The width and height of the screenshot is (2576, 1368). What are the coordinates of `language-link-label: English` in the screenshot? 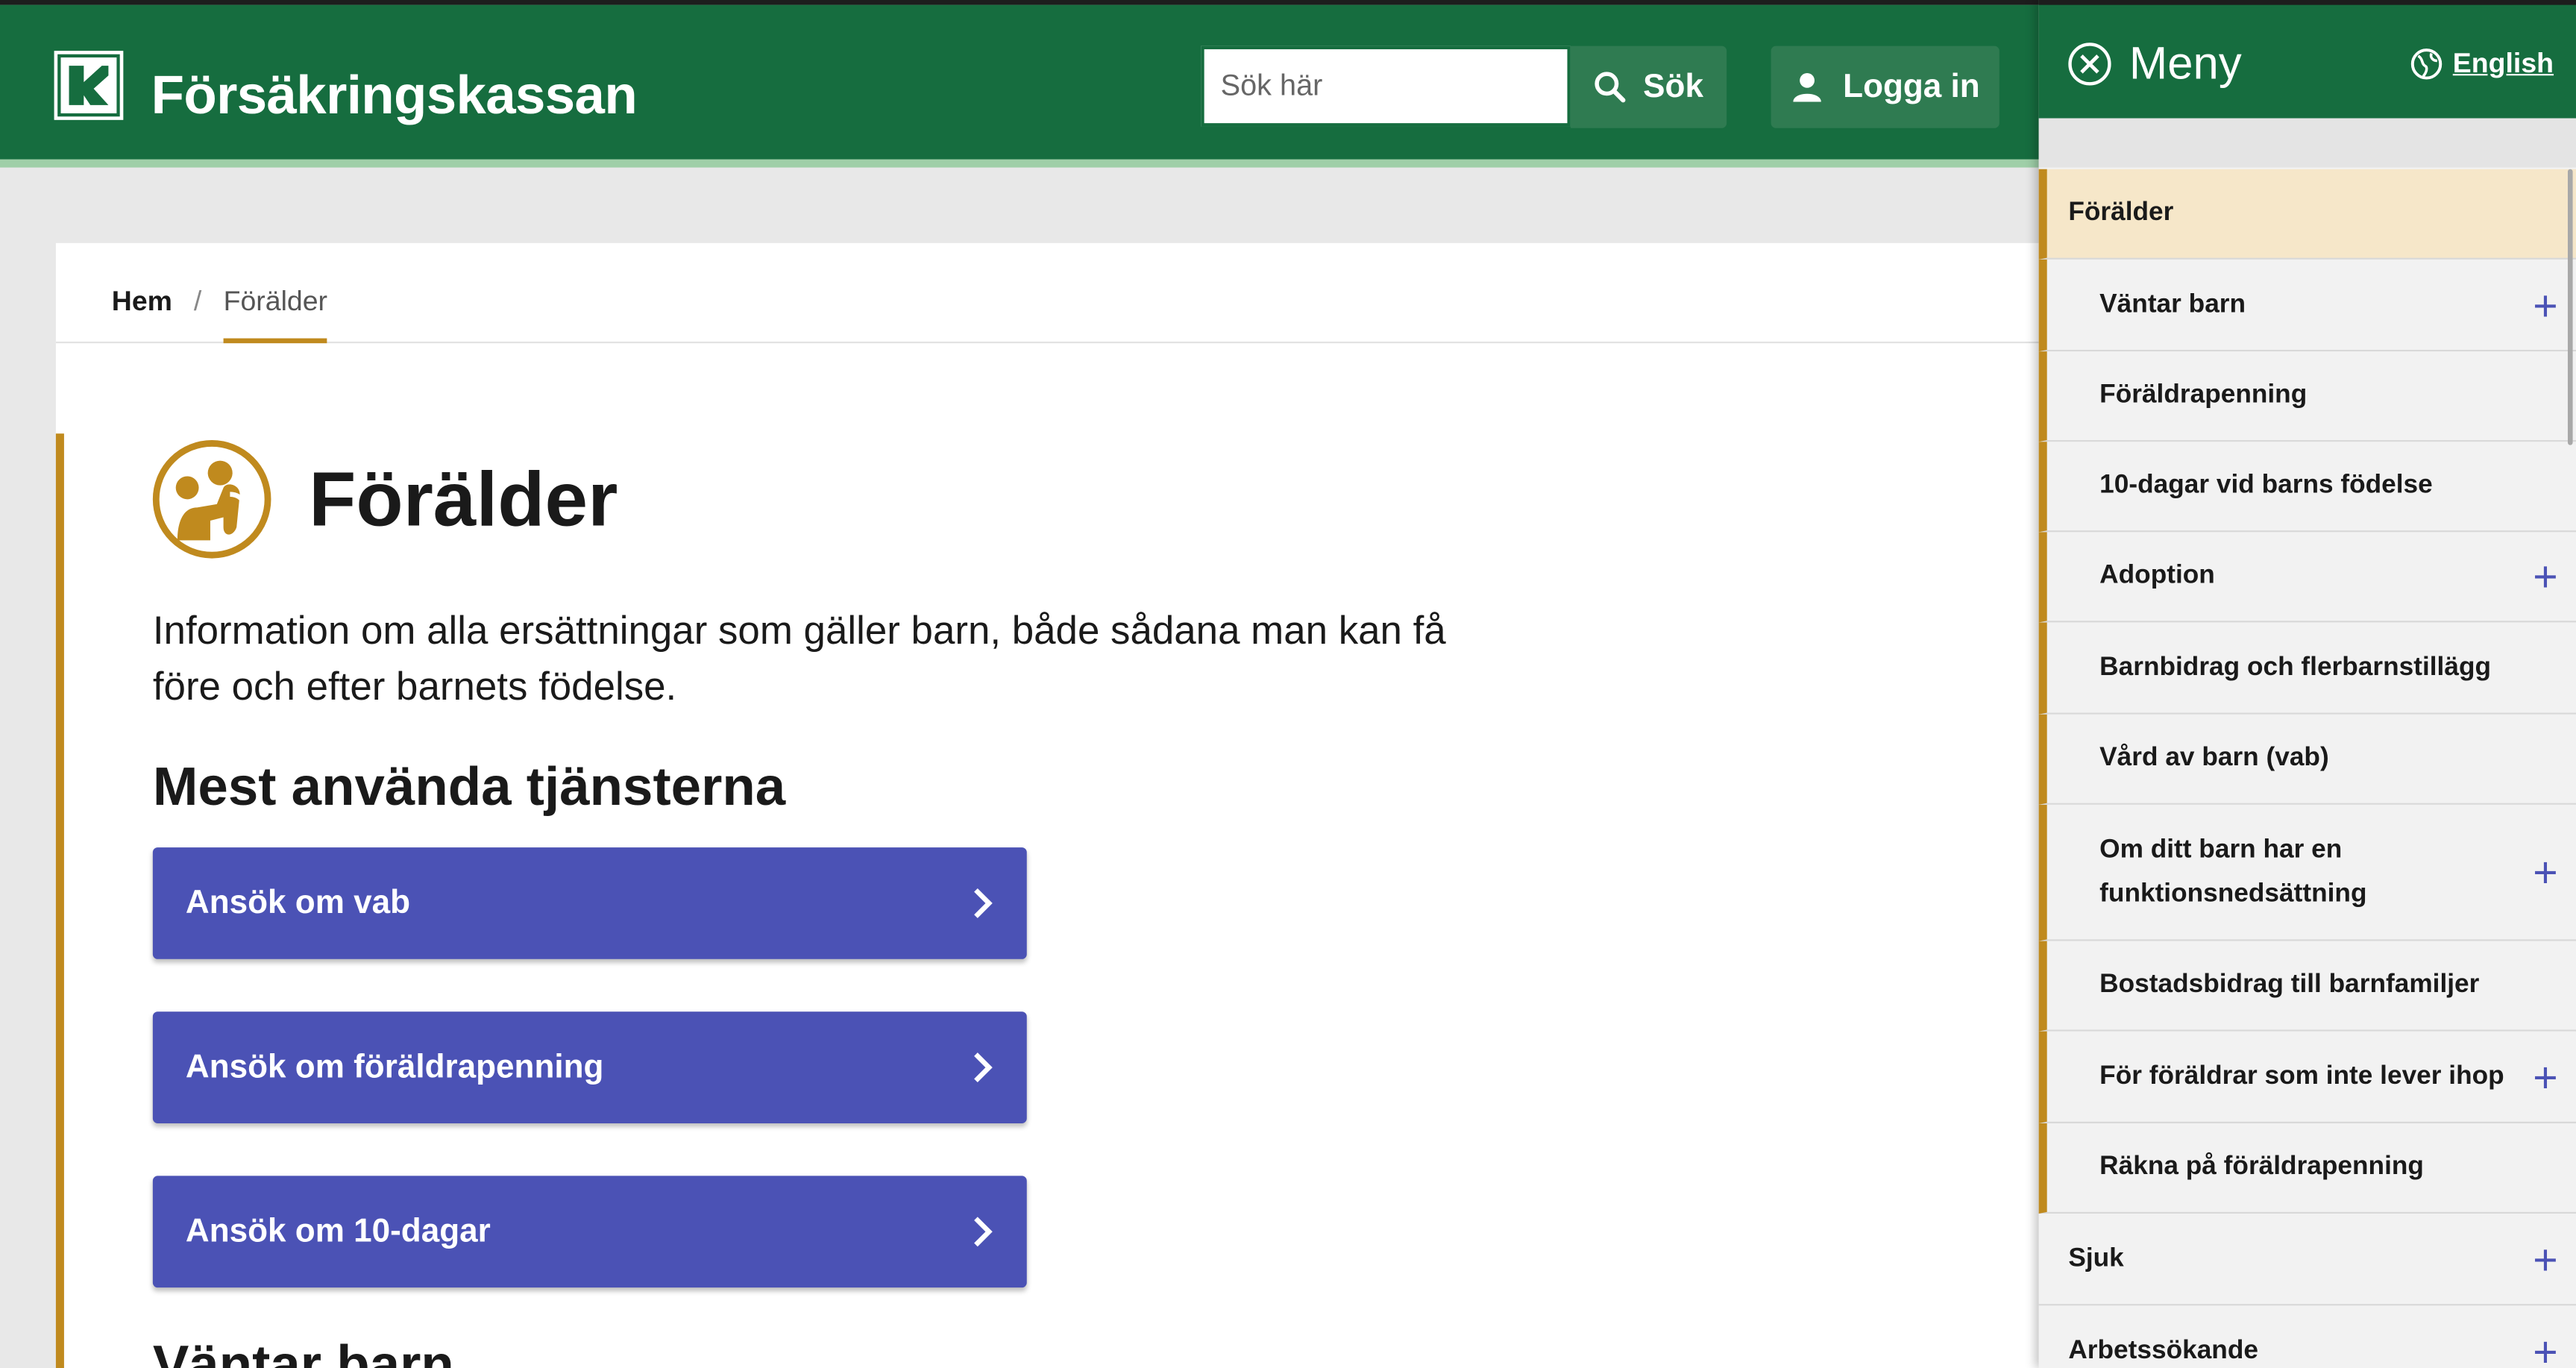 It's located at (2503, 63).